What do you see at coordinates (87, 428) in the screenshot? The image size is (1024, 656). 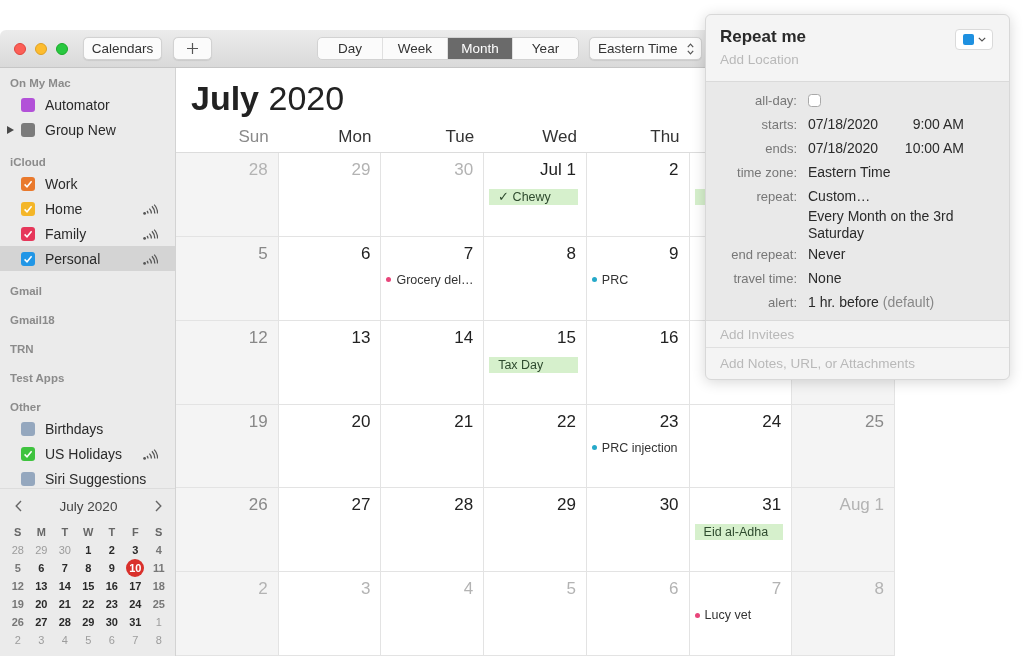 I see `calendar-item: Birthdays` at bounding box center [87, 428].